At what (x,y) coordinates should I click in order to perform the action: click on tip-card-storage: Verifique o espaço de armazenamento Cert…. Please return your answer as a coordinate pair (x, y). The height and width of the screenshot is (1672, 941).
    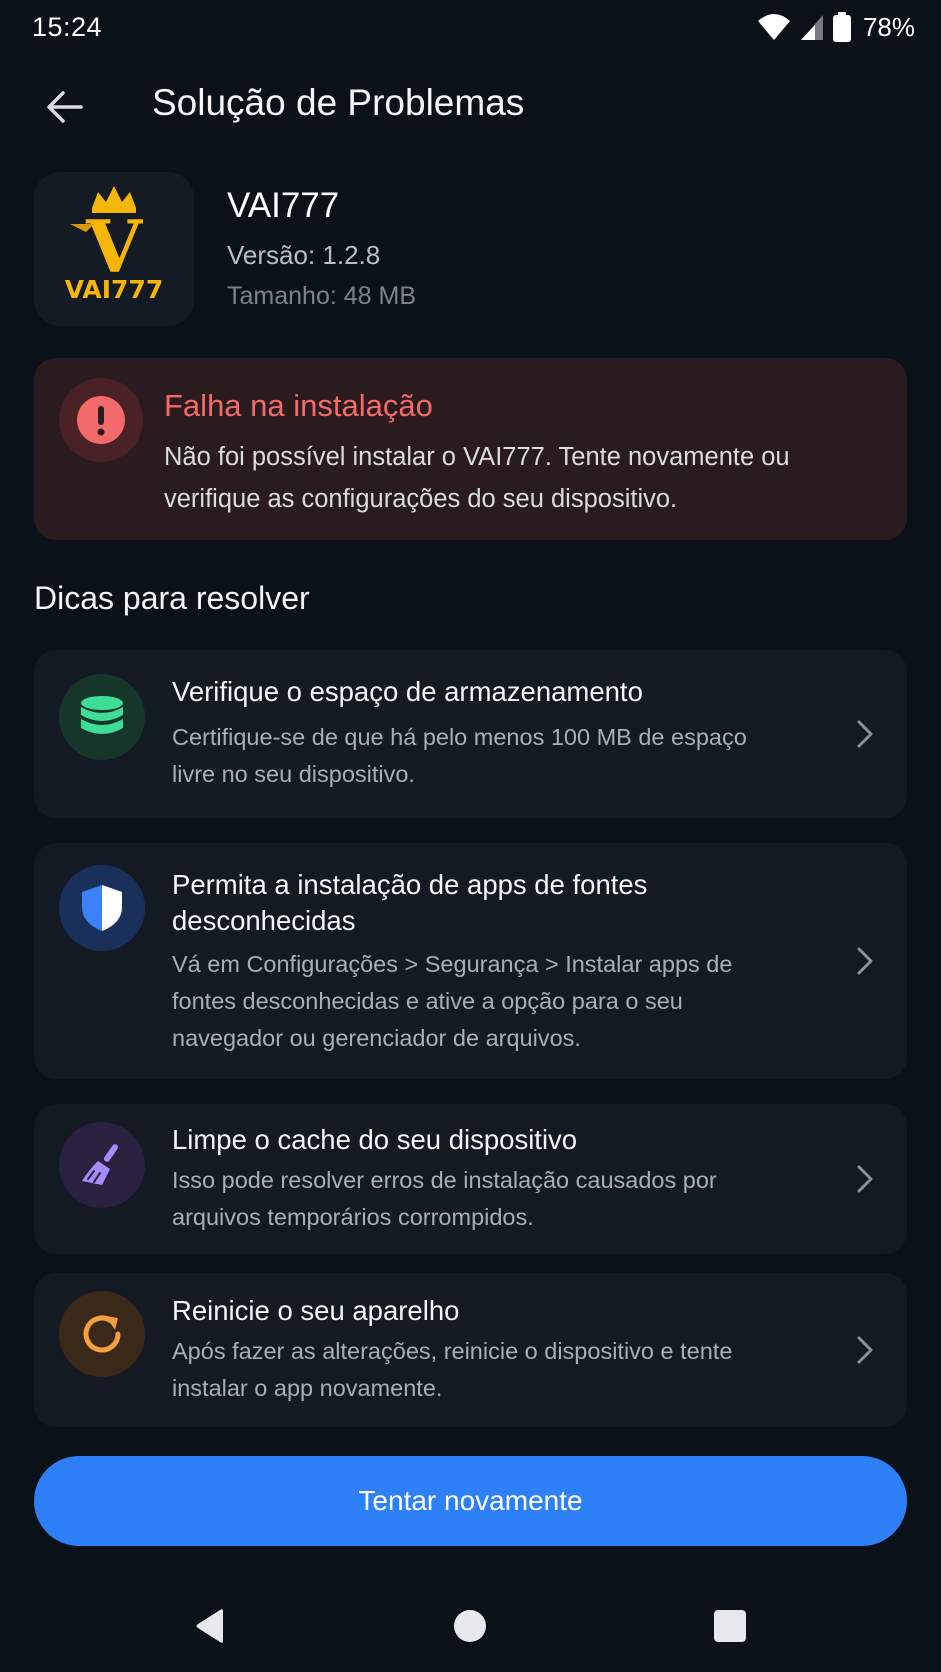
    Looking at the image, I should click on (470, 734).